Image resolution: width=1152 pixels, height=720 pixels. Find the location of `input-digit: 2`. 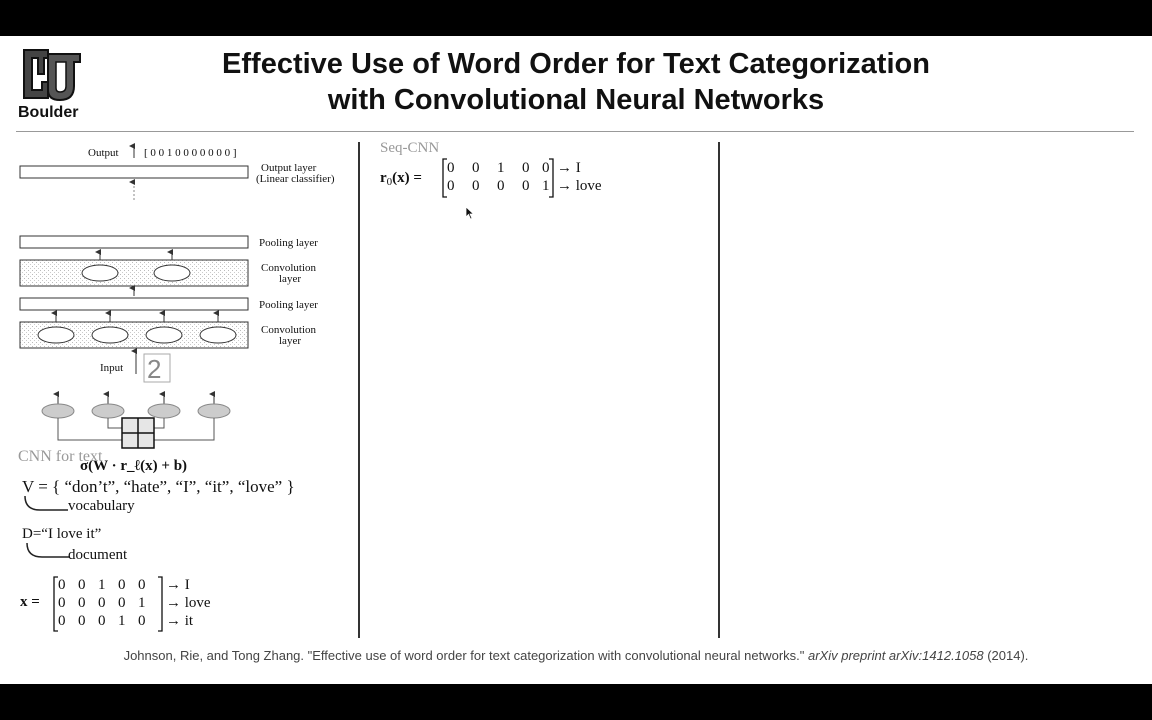

input-digit: 2 is located at coordinates (154, 369).